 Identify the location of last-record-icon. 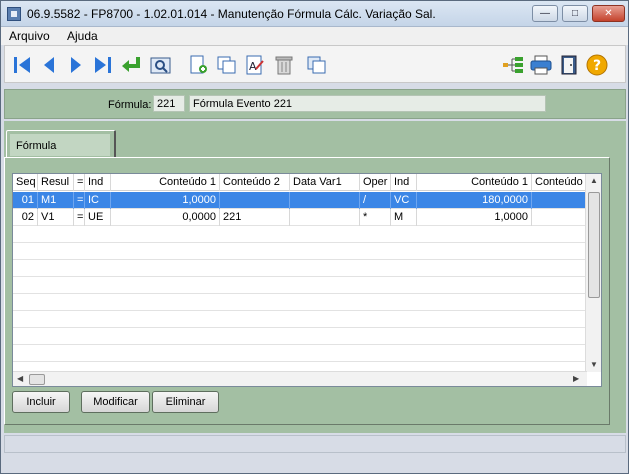
(103, 65).